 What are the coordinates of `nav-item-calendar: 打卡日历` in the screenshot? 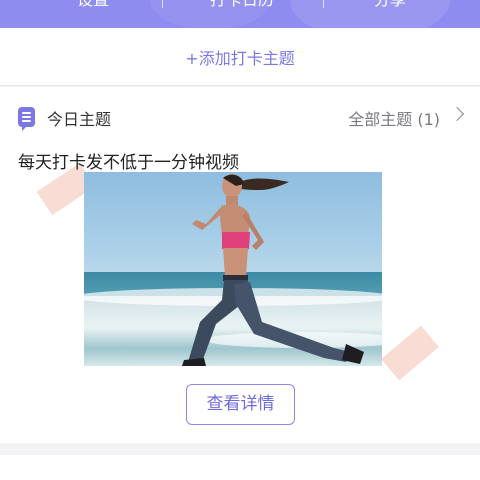 It's located at (242, 5).